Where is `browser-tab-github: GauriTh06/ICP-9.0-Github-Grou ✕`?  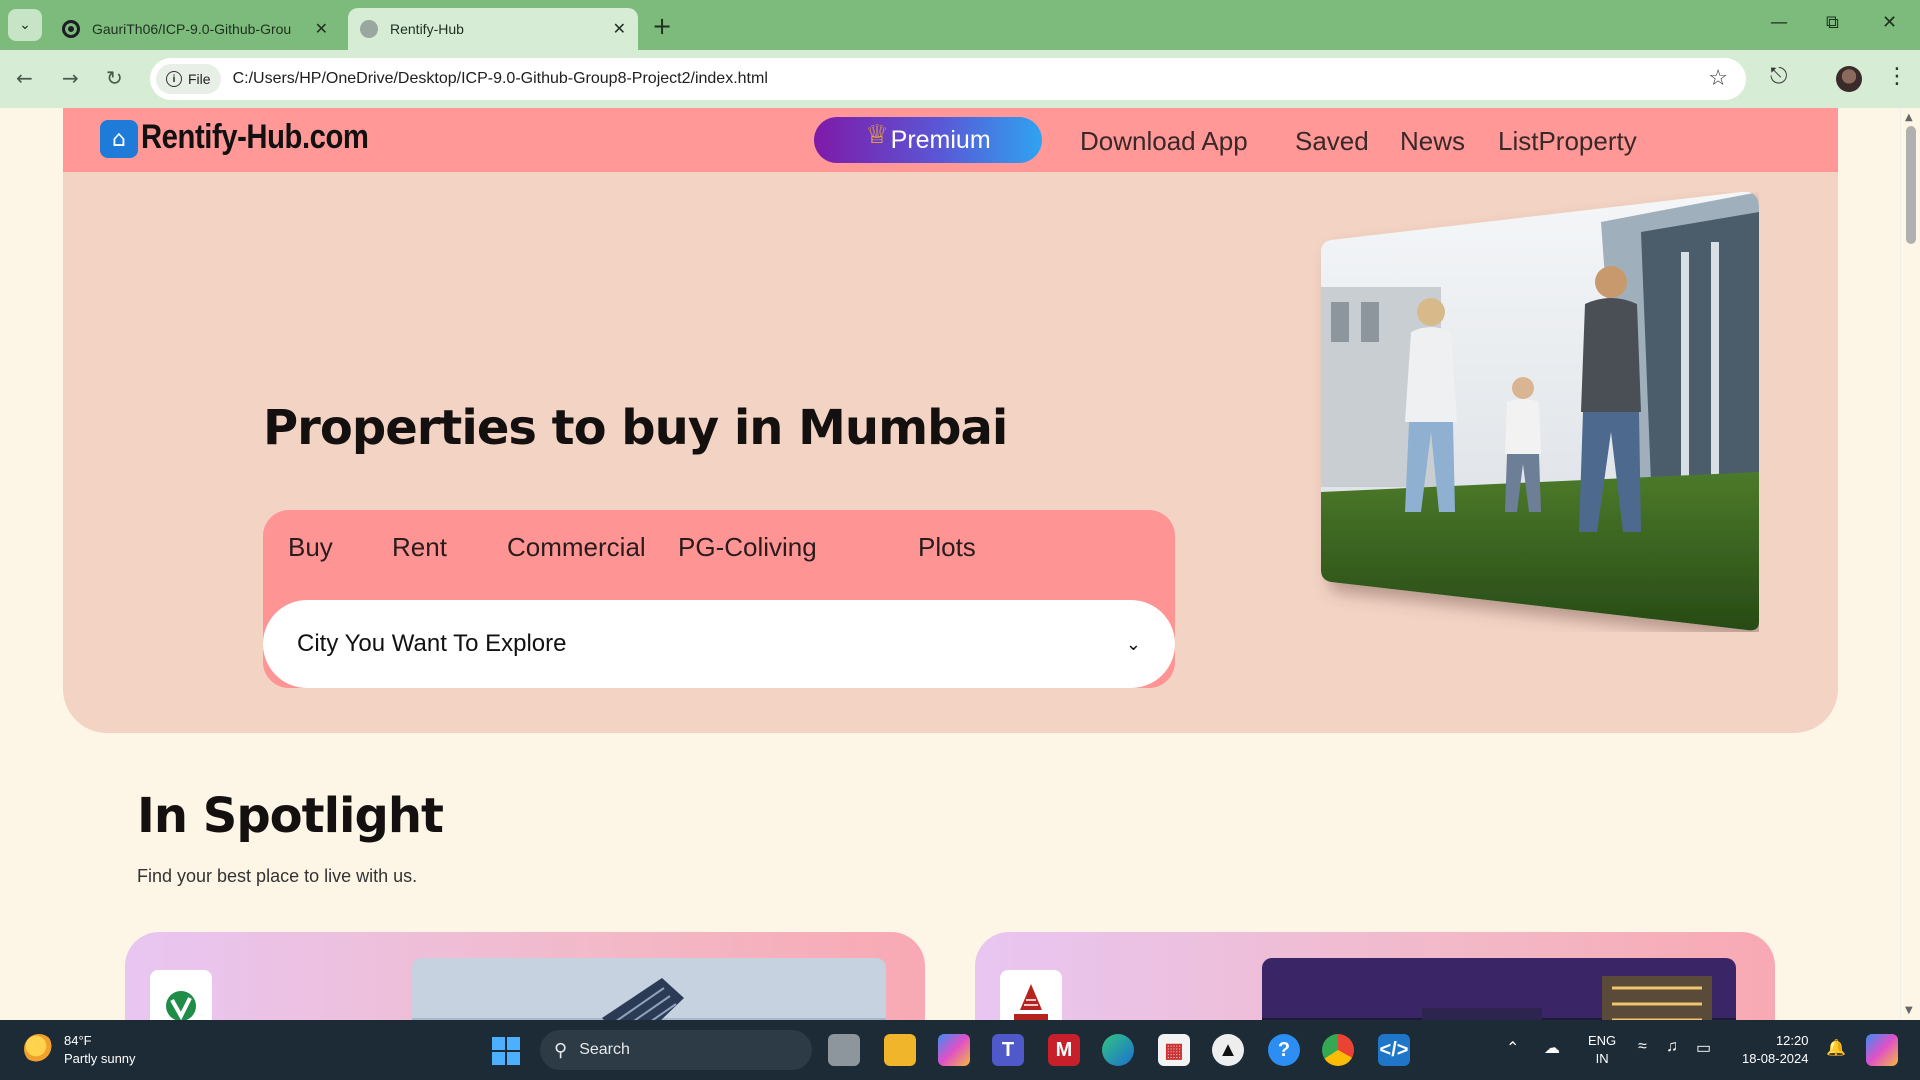
browser-tab-github: GauriTh06/ICP-9.0-Github-Grou ✕ is located at coordinates (195, 29).